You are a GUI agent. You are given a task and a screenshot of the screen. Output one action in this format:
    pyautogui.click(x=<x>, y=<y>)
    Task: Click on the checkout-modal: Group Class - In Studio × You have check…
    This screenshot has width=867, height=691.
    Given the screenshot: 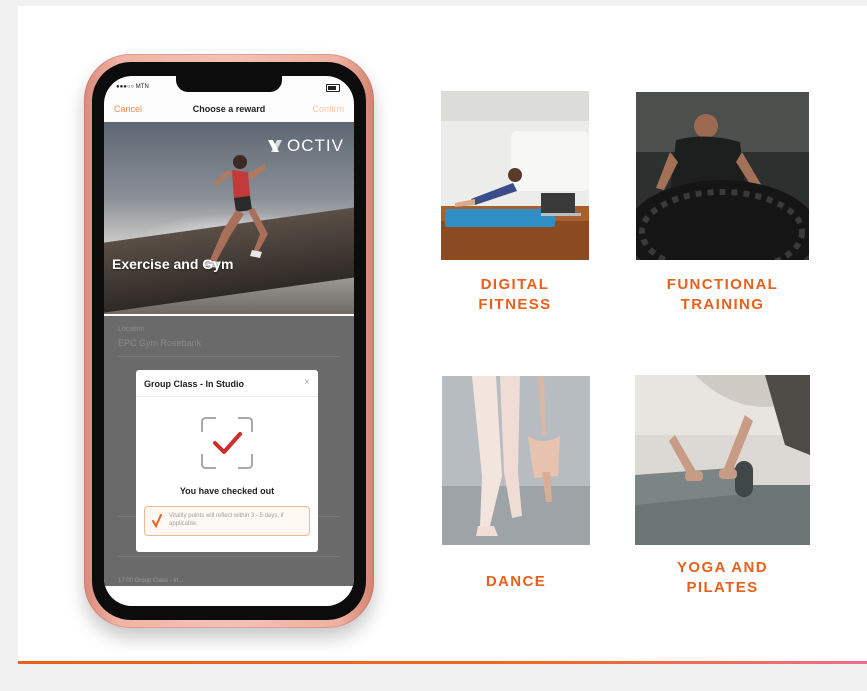 What is the action you would take?
    pyautogui.click(x=227, y=461)
    